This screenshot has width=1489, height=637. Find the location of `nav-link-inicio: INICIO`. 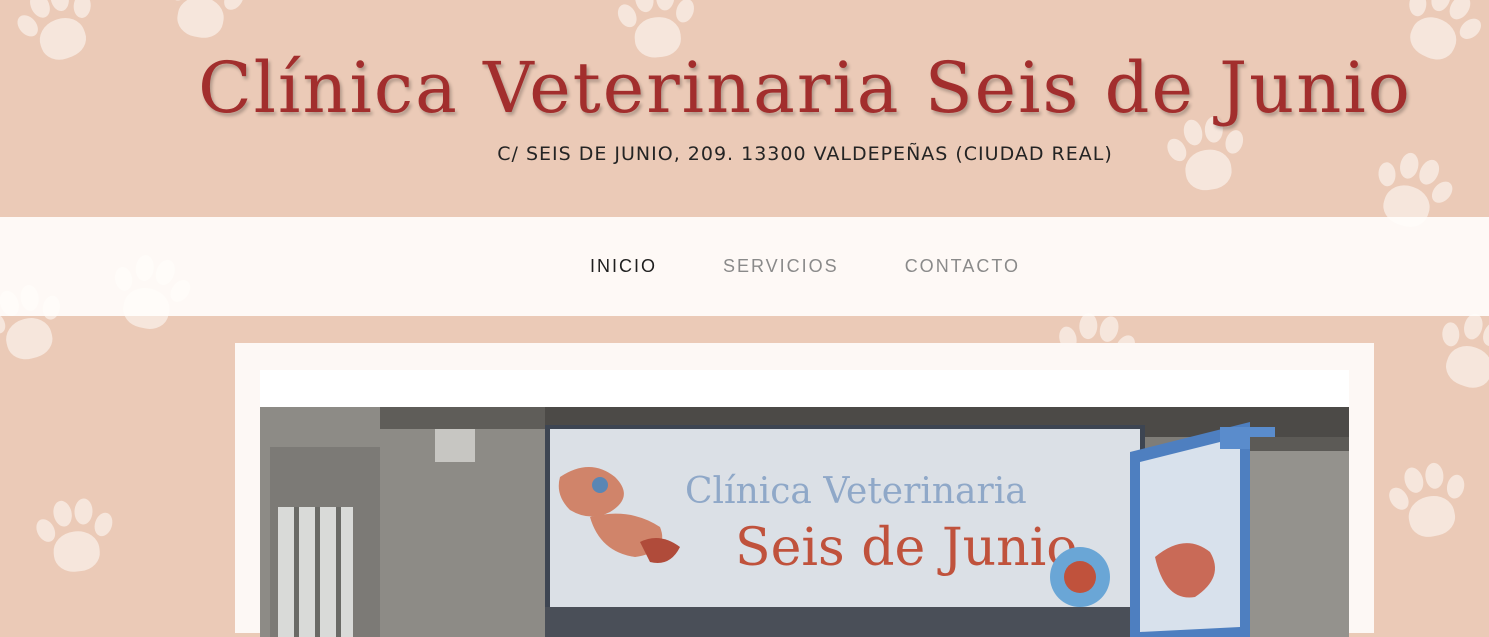

nav-link-inicio: INICIO is located at coordinates (623, 266).